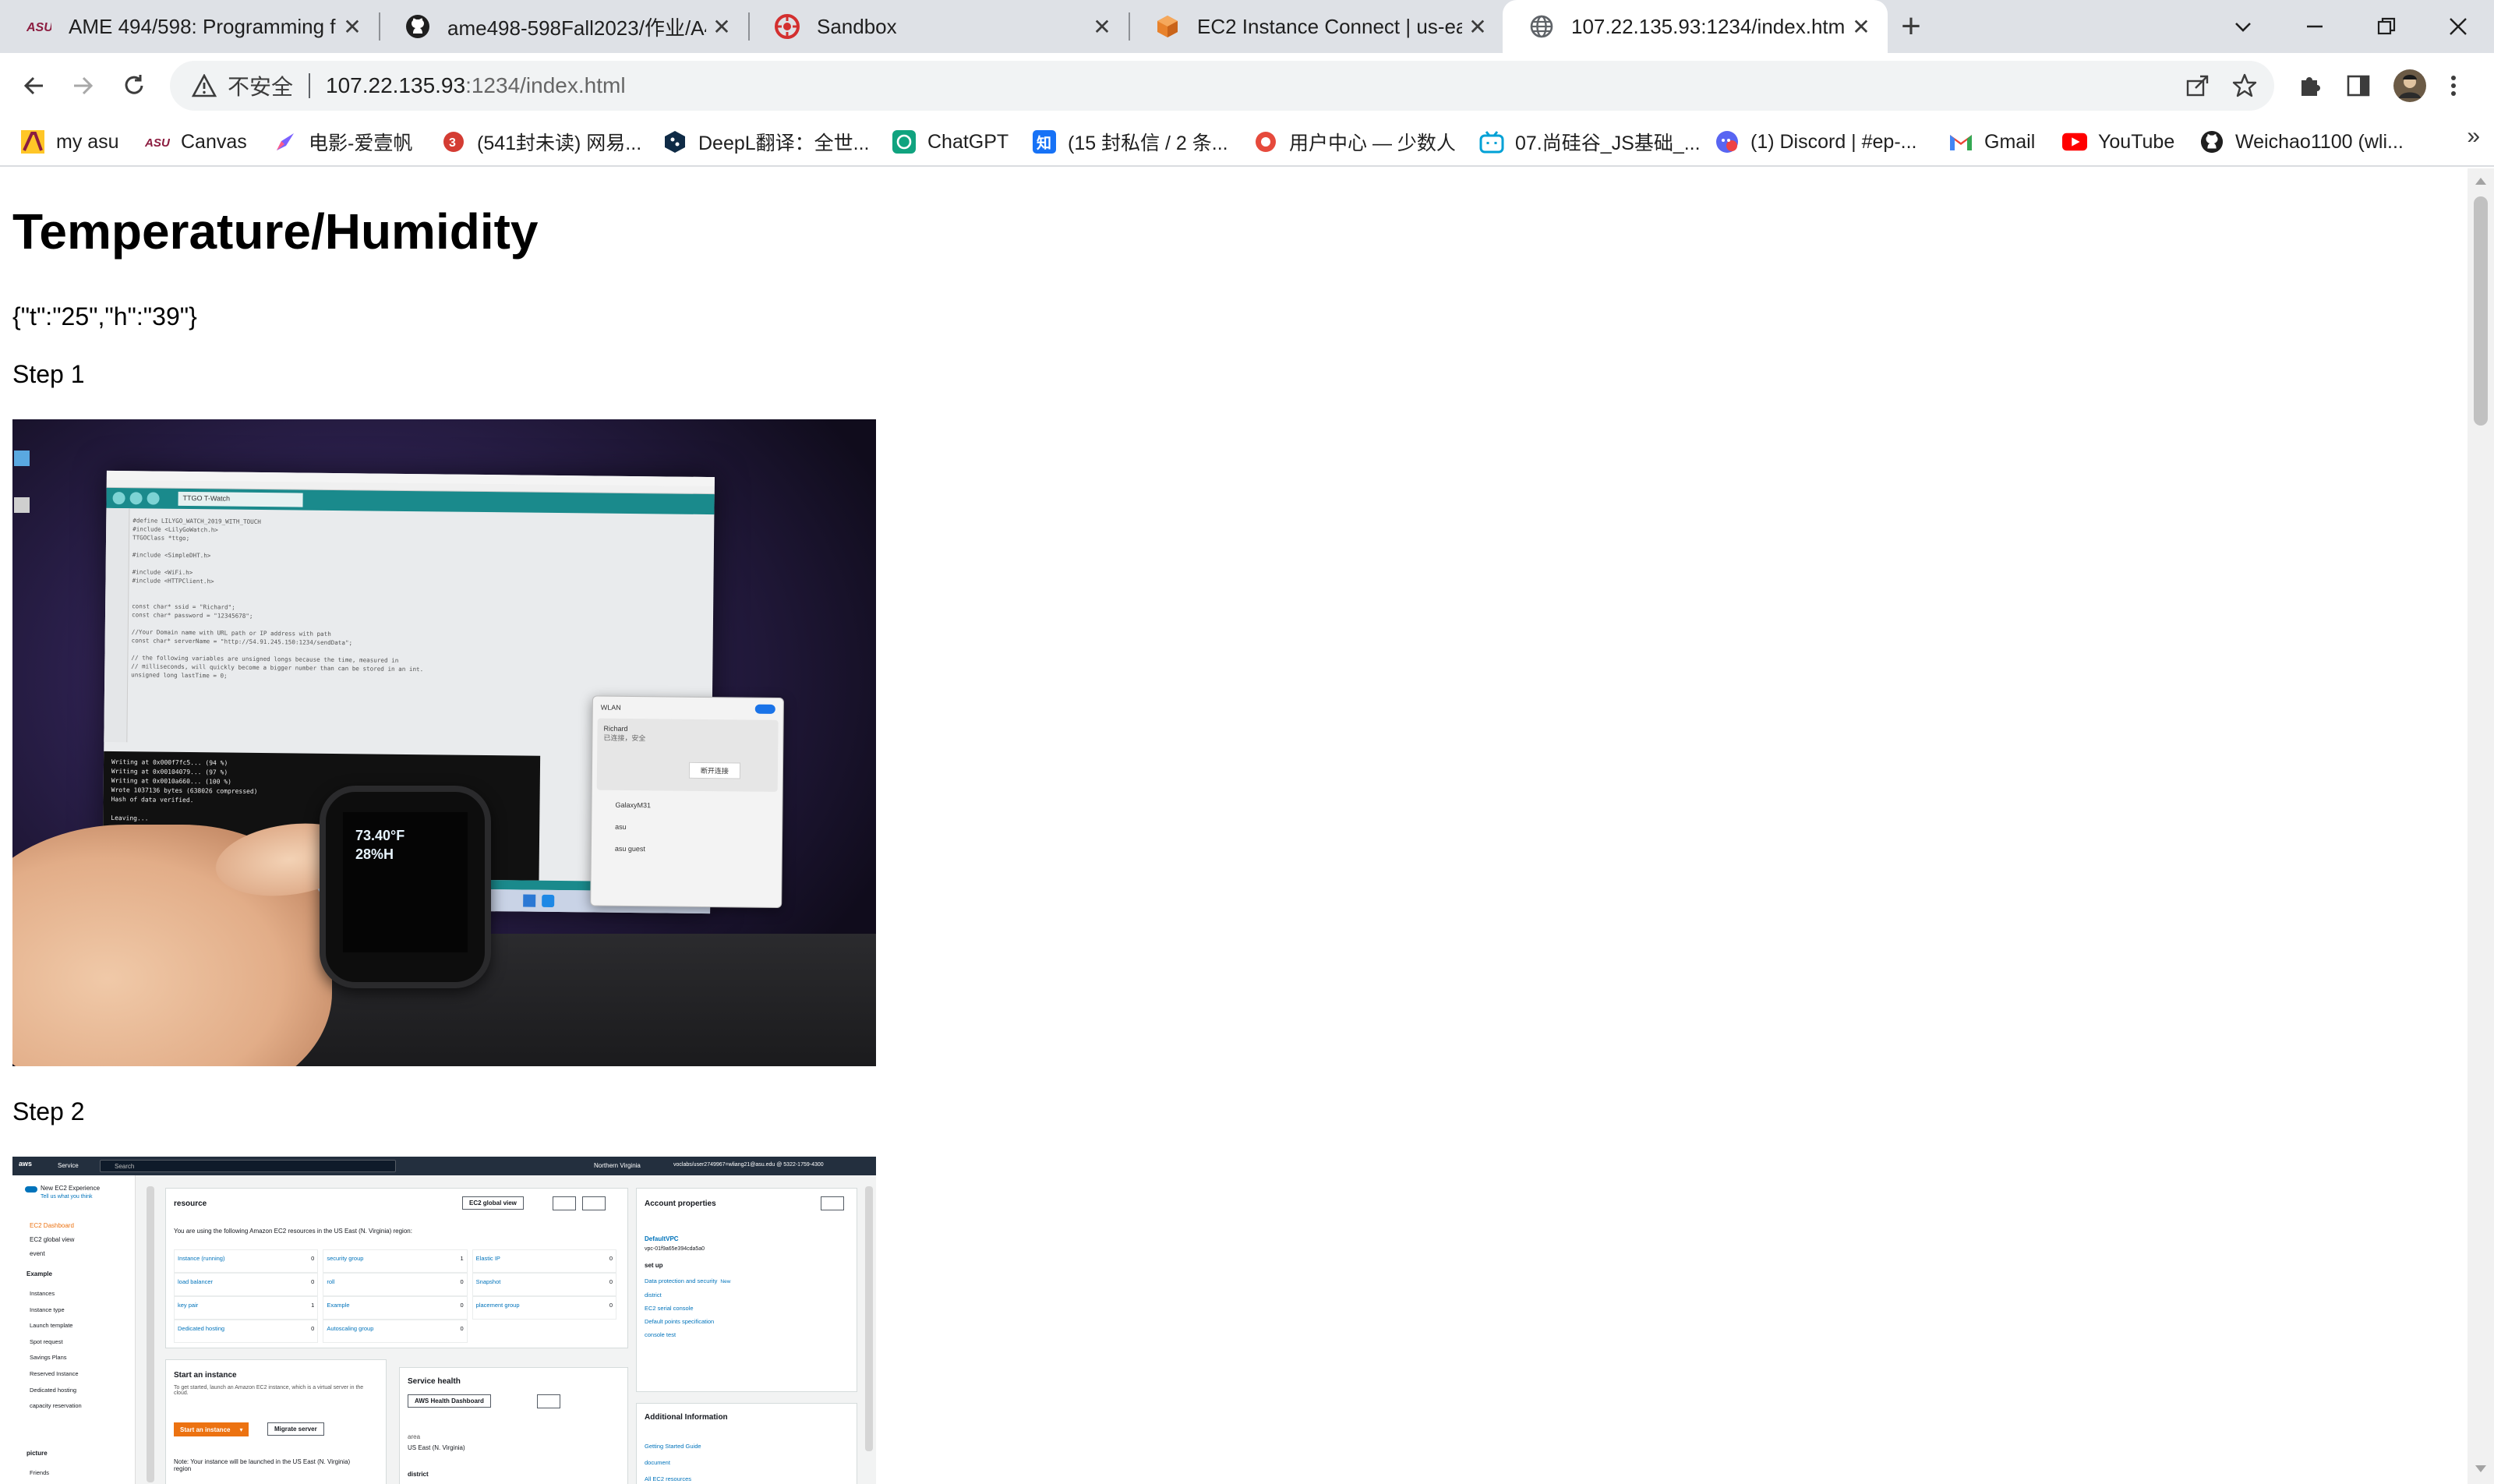 Image resolution: width=2494 pixels, height=1484 pixels. I want to click on setup-link: Data protection and security New, so click(688, 1280).